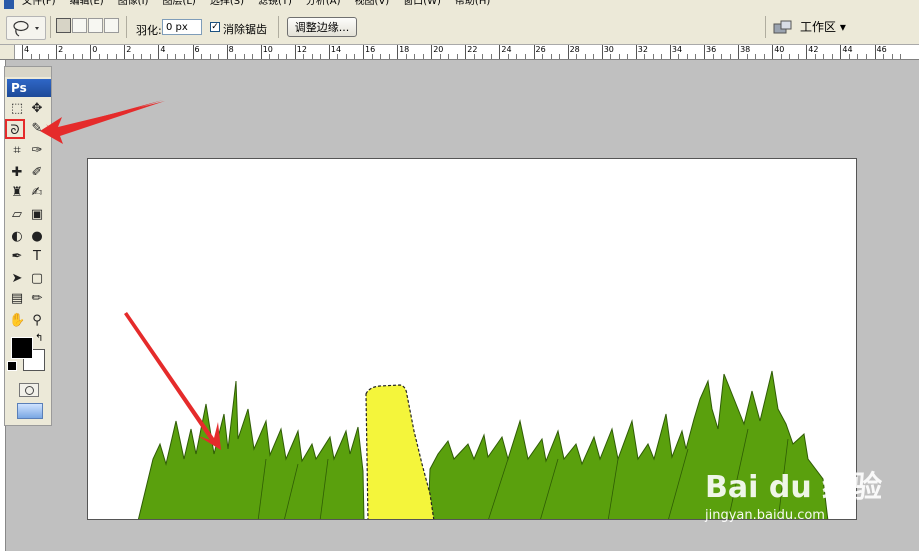 This screenshot has width=919, height=551. I want to click on subtract-from-selection-button, so click(95, 25).